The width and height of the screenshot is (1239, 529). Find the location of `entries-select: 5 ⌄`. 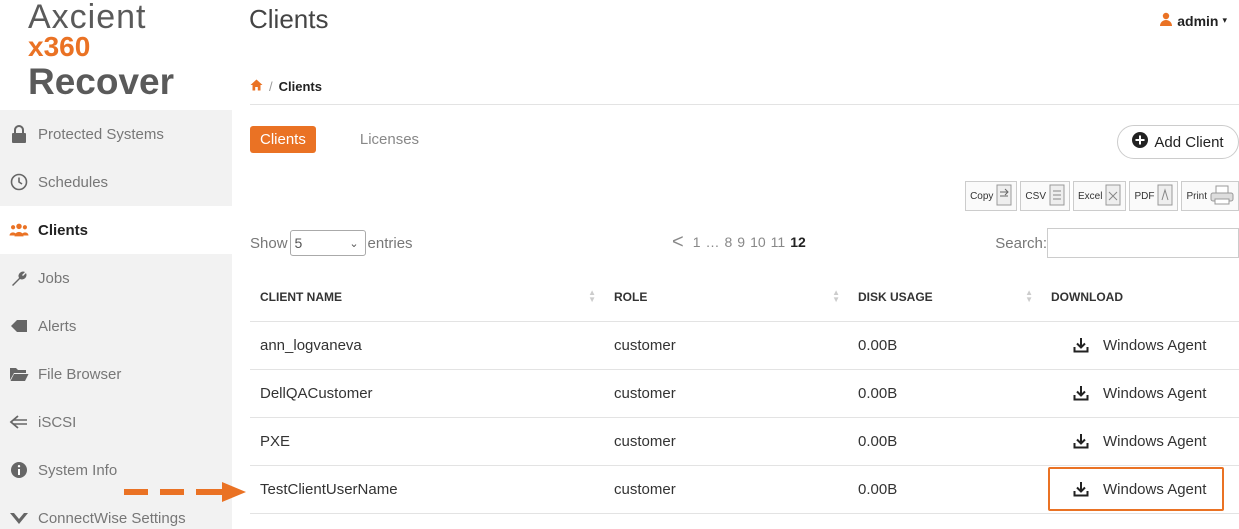

entries-select: 5 ⌄ is located at coordinates (327, 243).